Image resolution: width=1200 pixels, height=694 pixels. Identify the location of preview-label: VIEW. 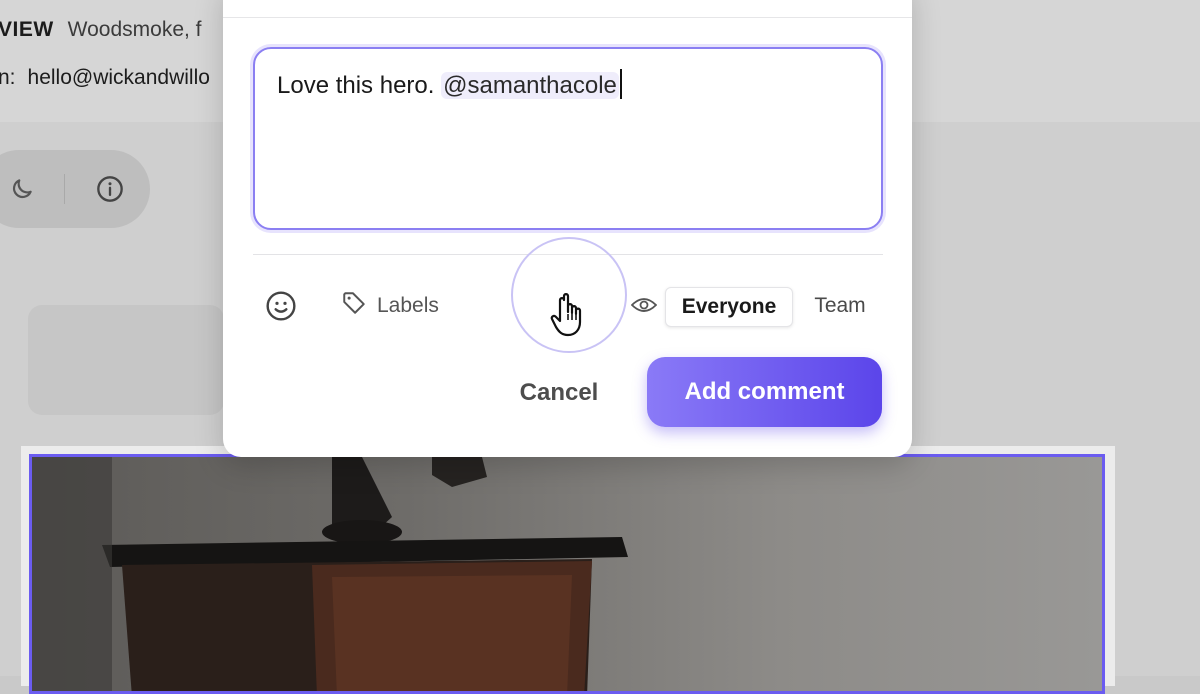
(27, 29).